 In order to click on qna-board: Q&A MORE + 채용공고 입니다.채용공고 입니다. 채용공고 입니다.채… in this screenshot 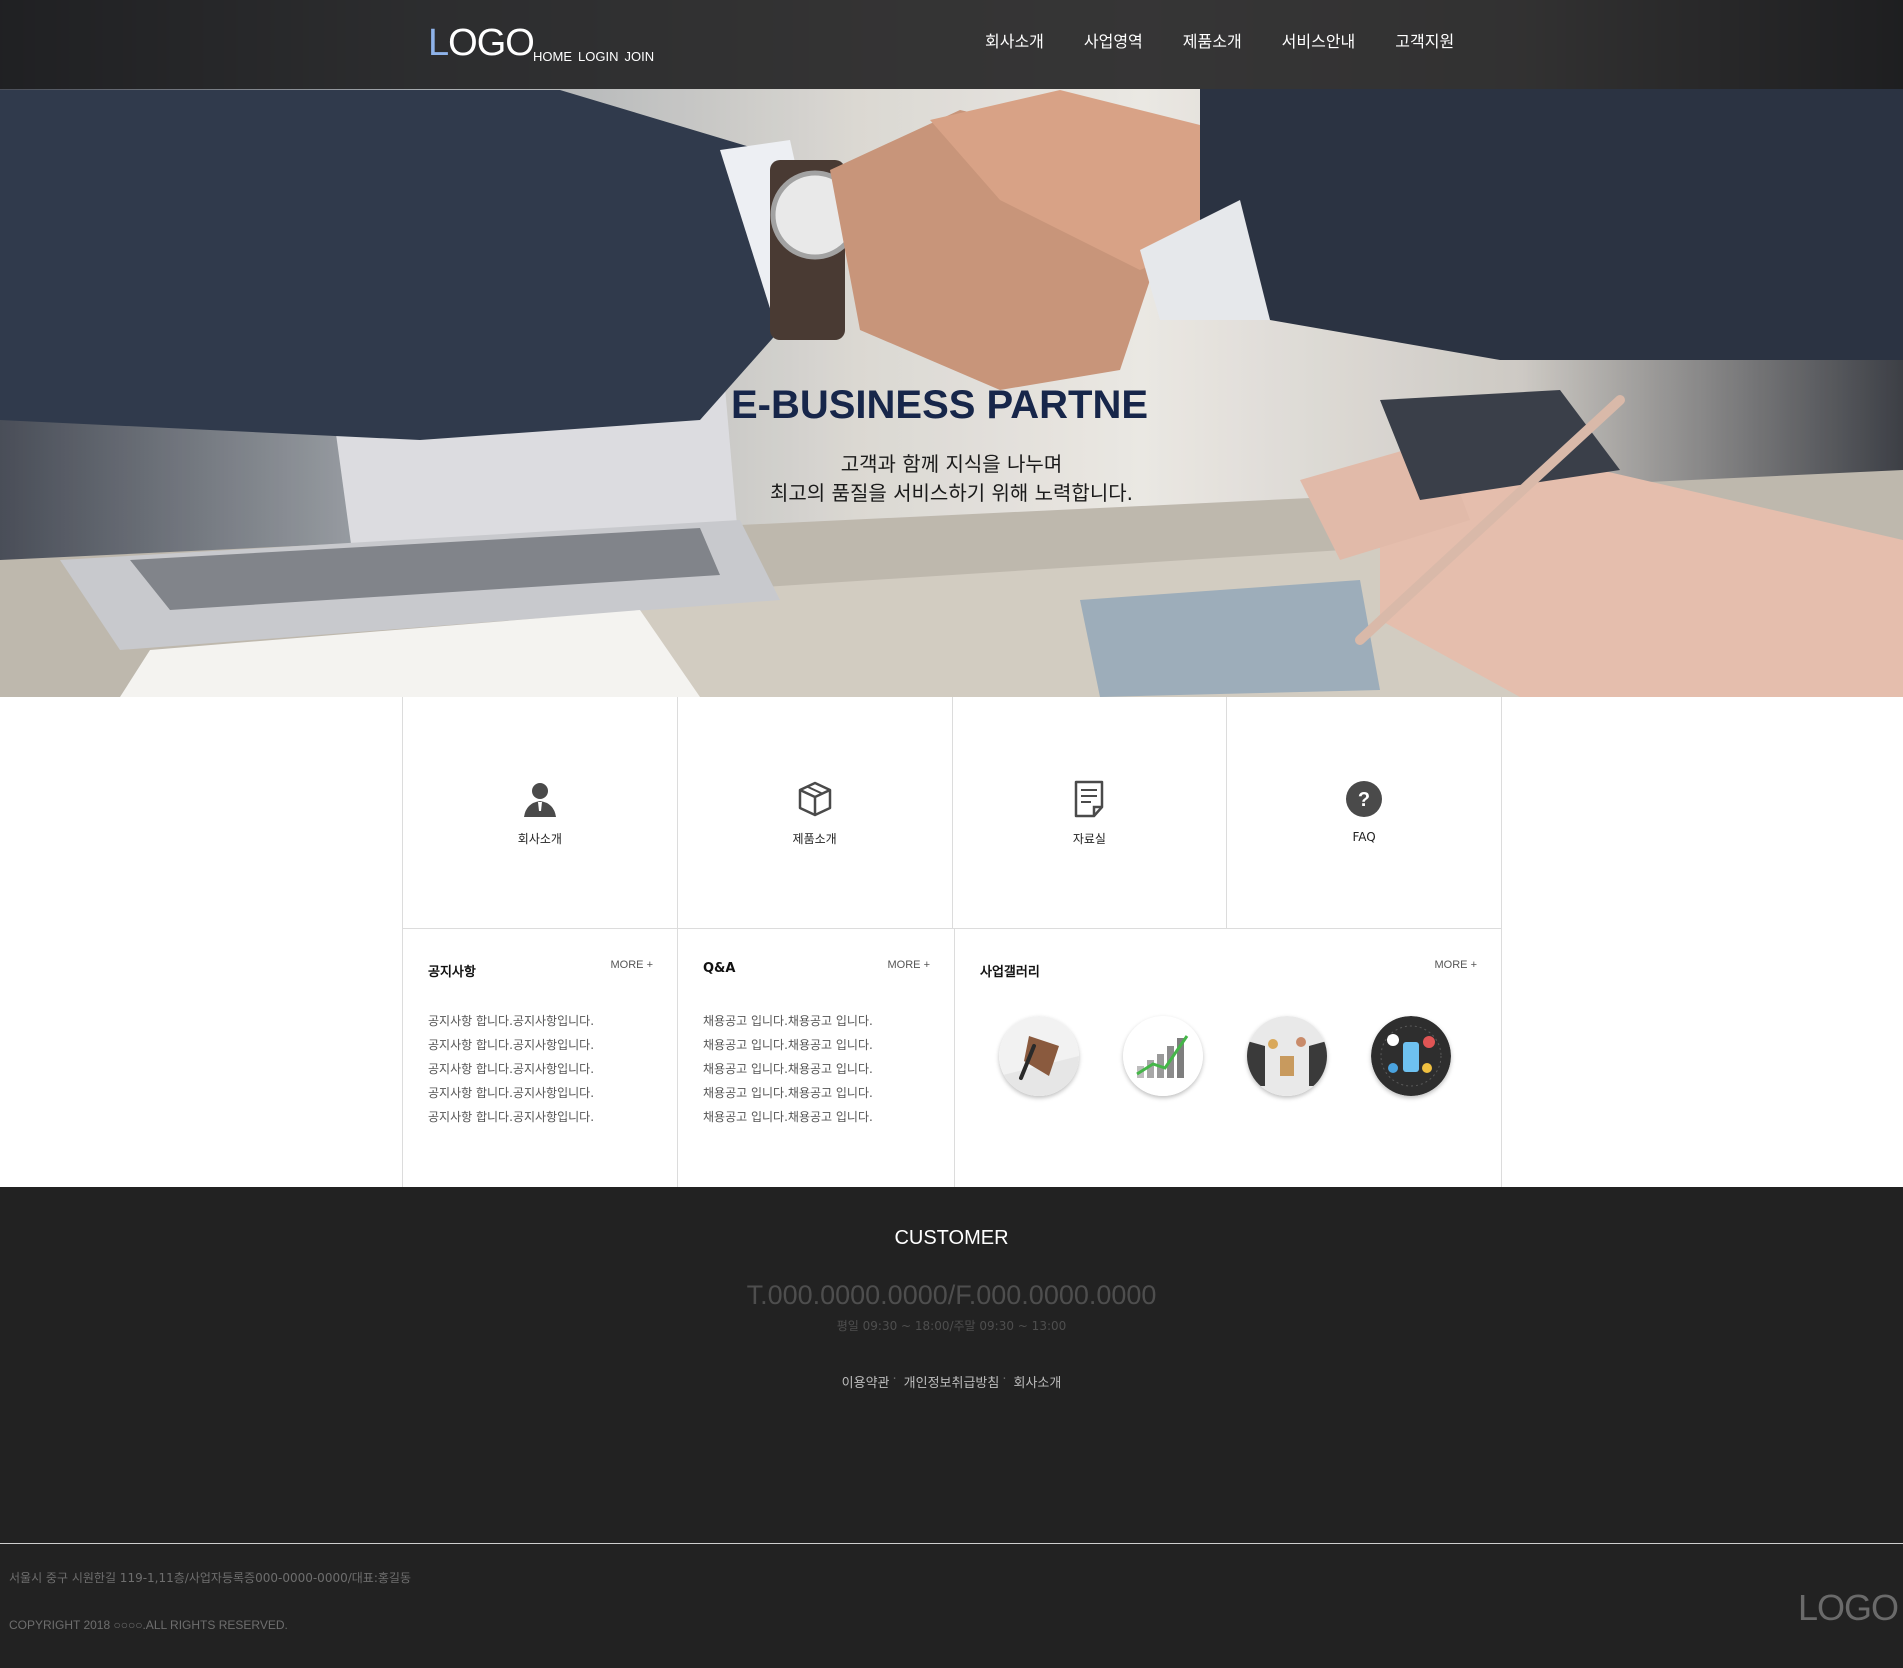, I will do `click(816, 1058)`.